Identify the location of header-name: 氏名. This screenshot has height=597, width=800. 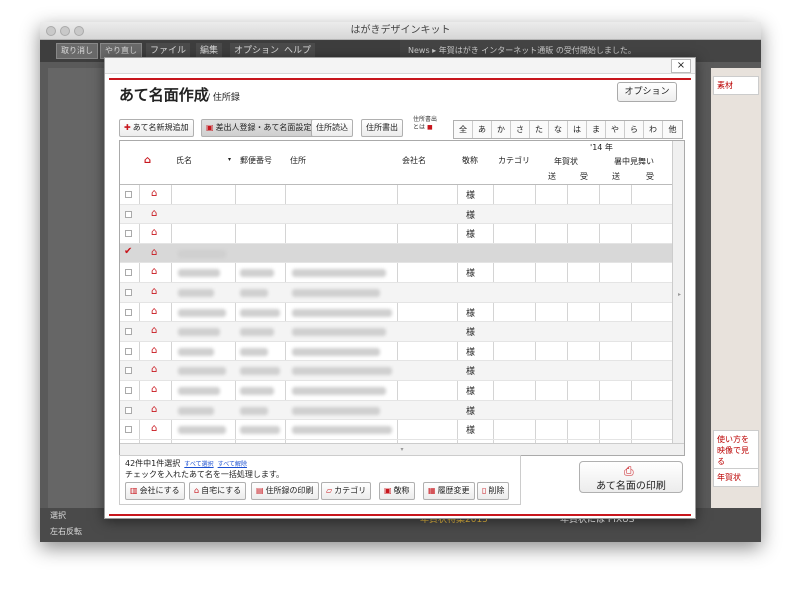
(184, 160).